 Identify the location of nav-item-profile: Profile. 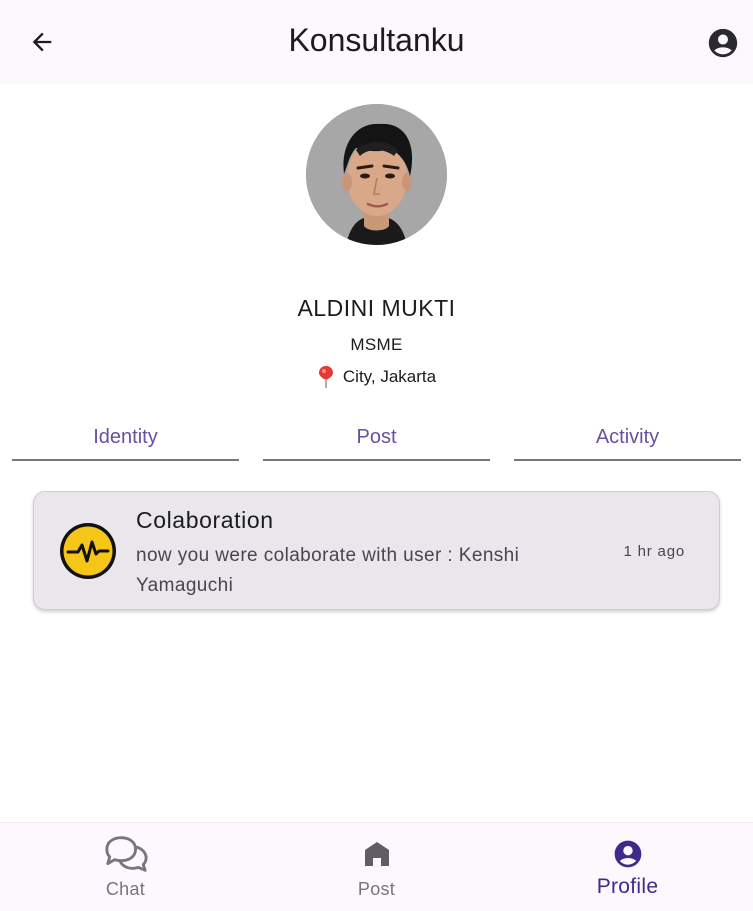
(627, 867).